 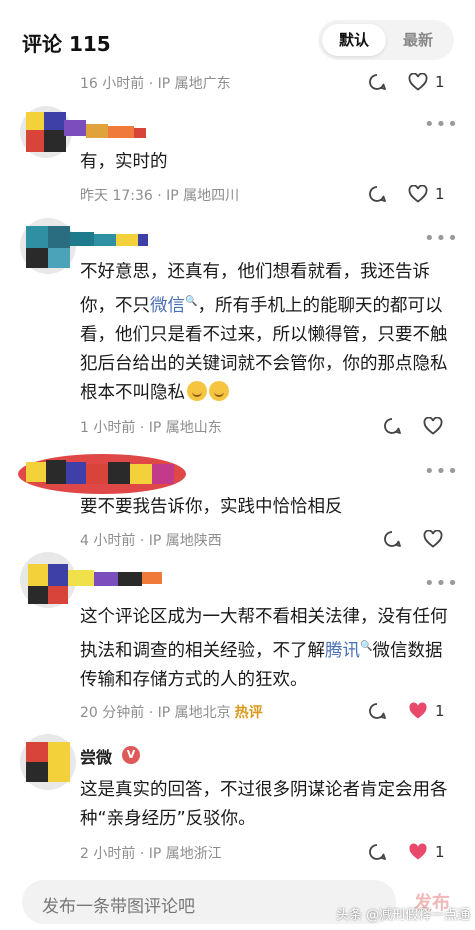 I want to click on comment-meta: 昨天 17:36 · IP 属地四川, so click(x=160, y=196).